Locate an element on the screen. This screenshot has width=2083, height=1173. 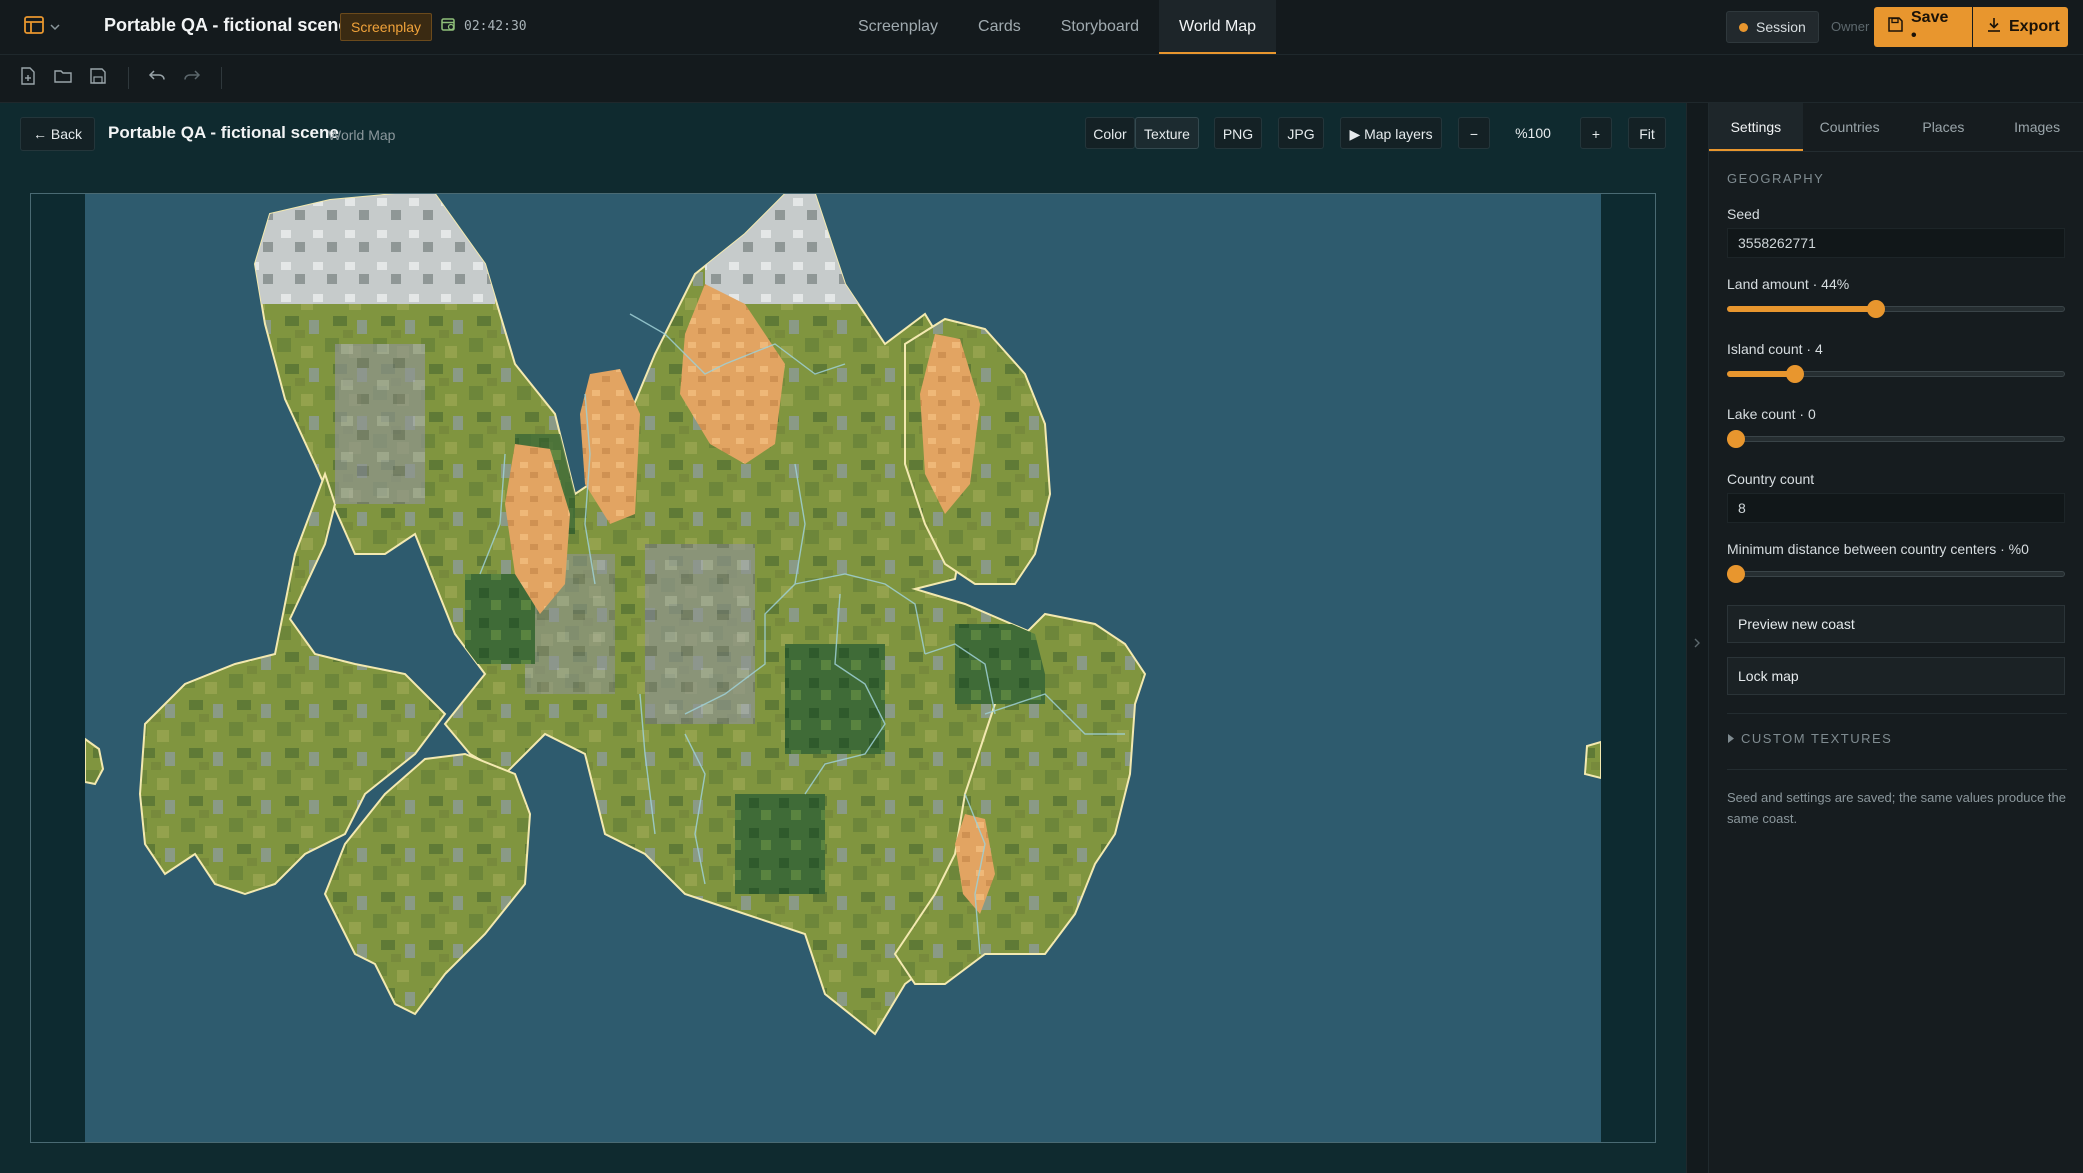
owner-label: Owner is located at coordinates (1850, 26).